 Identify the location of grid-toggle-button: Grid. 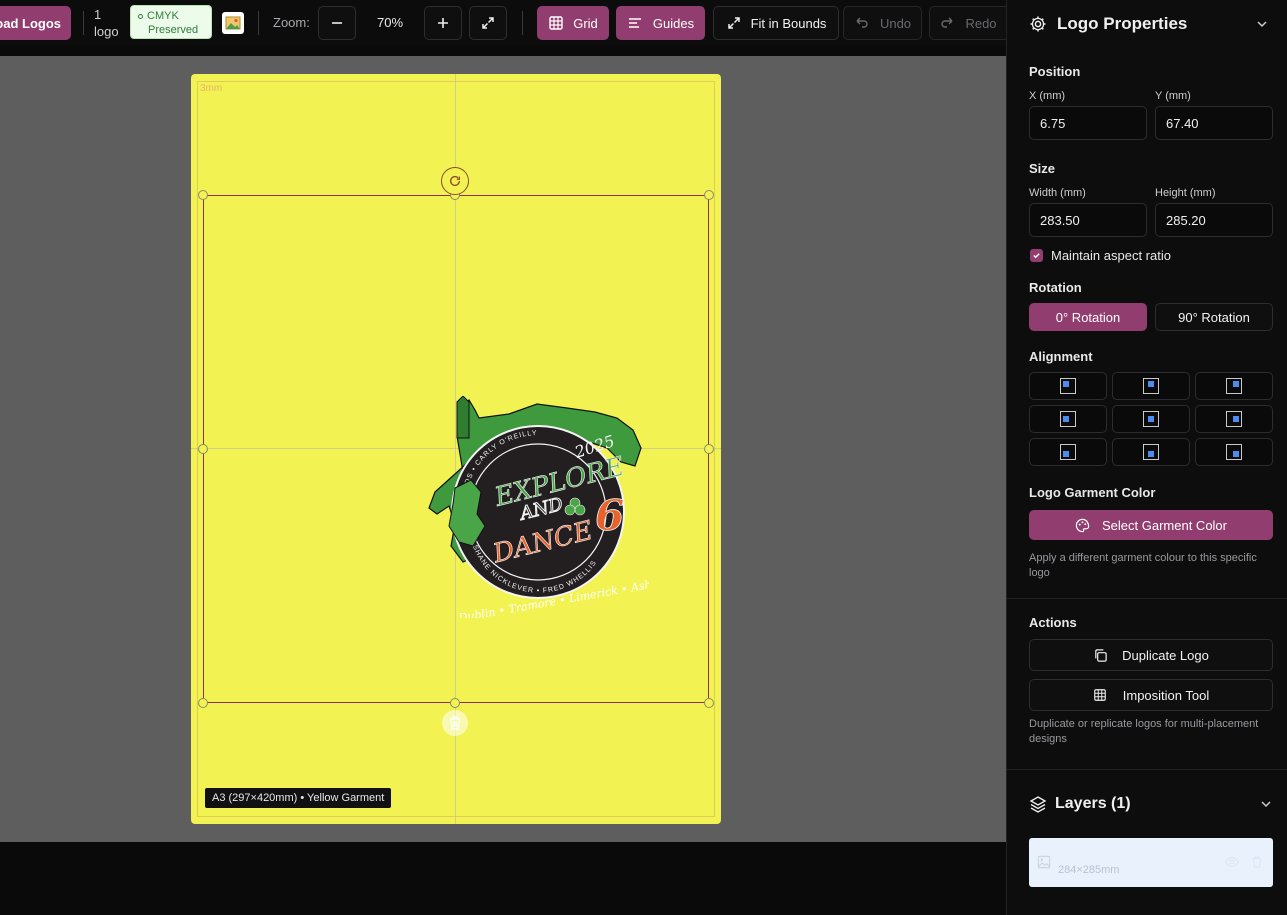
(573, 23).